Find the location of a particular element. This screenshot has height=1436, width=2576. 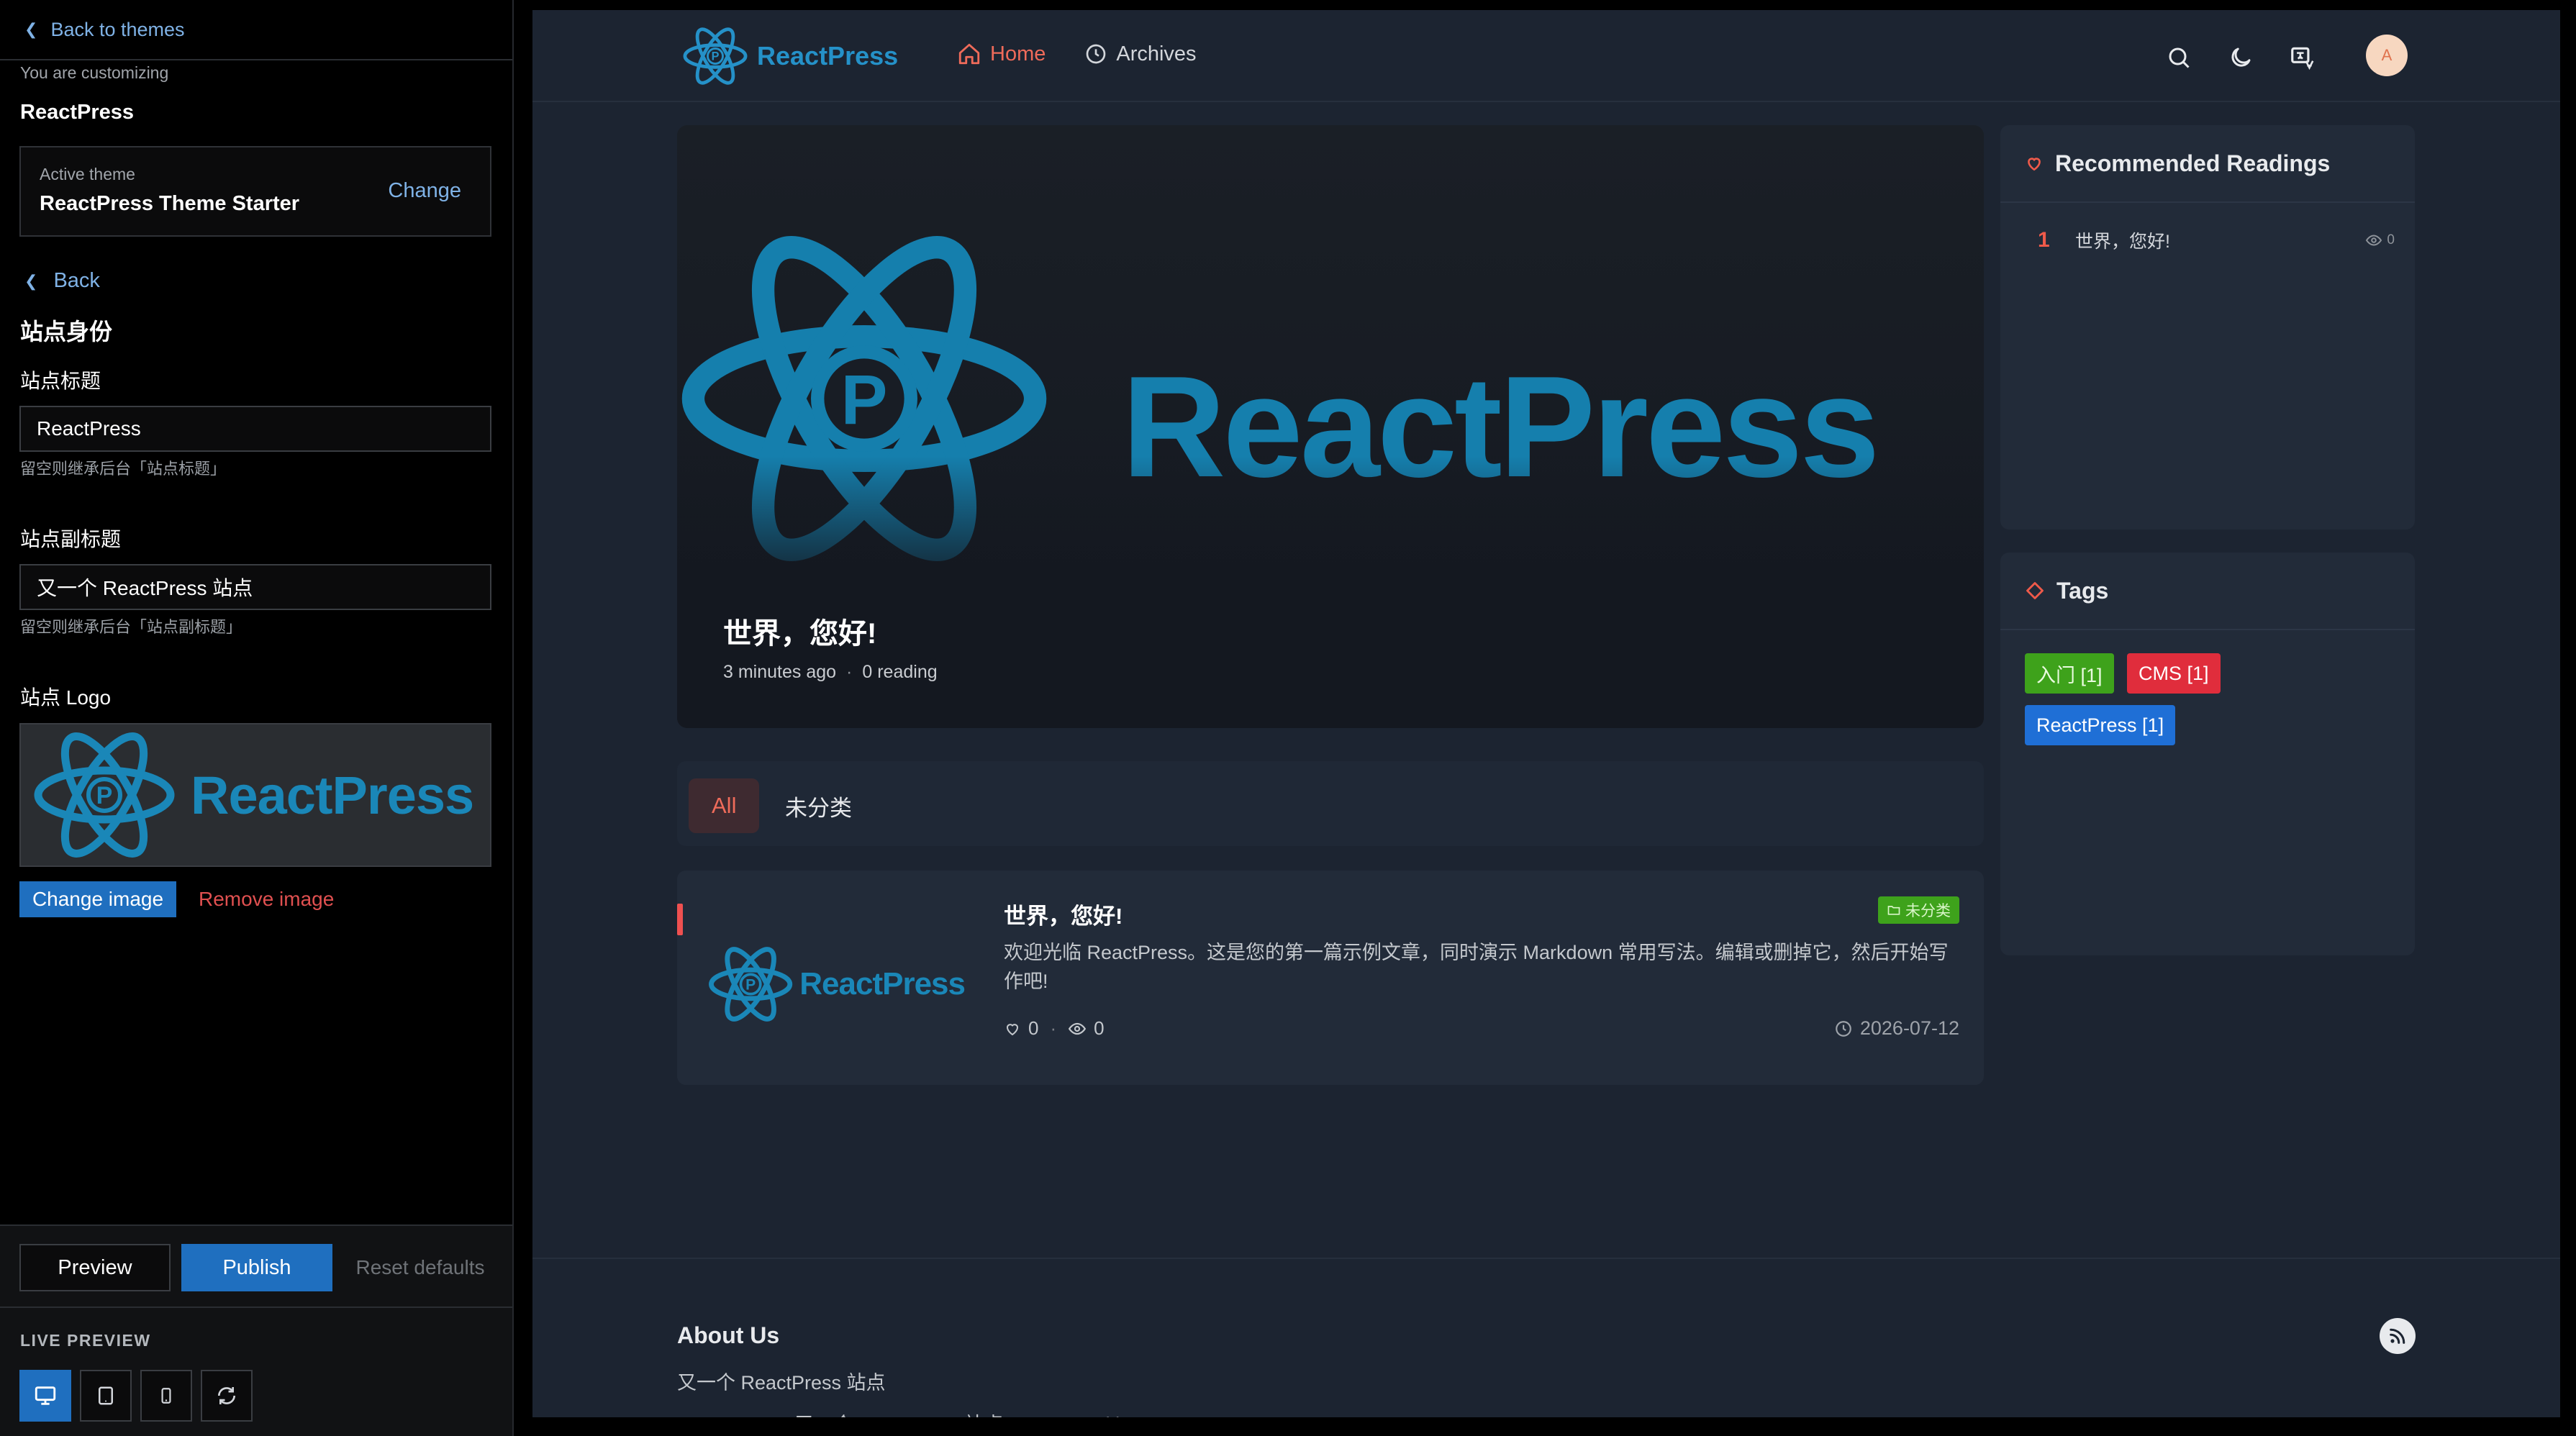

language-button is located at coordinates (2302, 58).